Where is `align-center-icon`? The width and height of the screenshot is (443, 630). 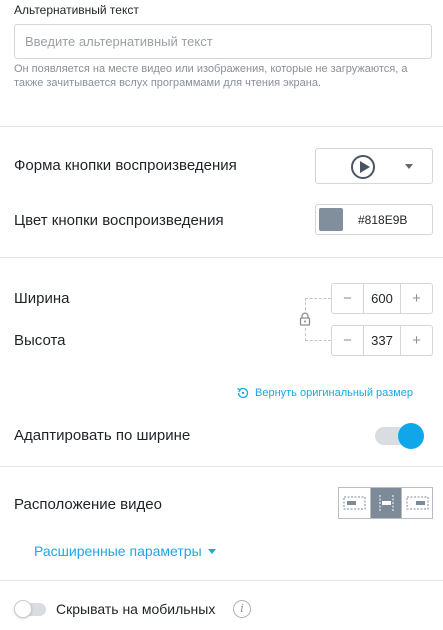
align-center-icon is located at coordinates (386, 503).